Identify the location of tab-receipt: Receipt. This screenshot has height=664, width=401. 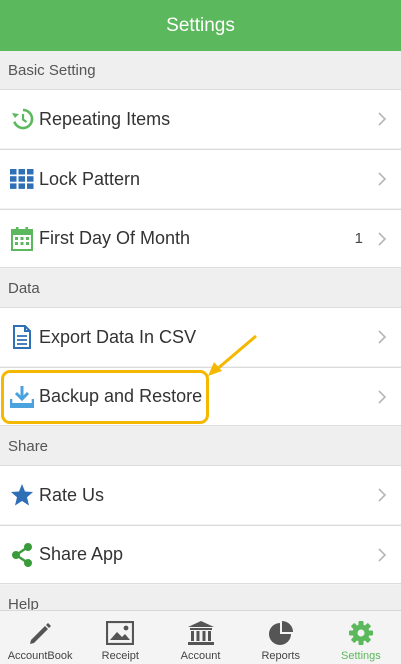
(120, 637).